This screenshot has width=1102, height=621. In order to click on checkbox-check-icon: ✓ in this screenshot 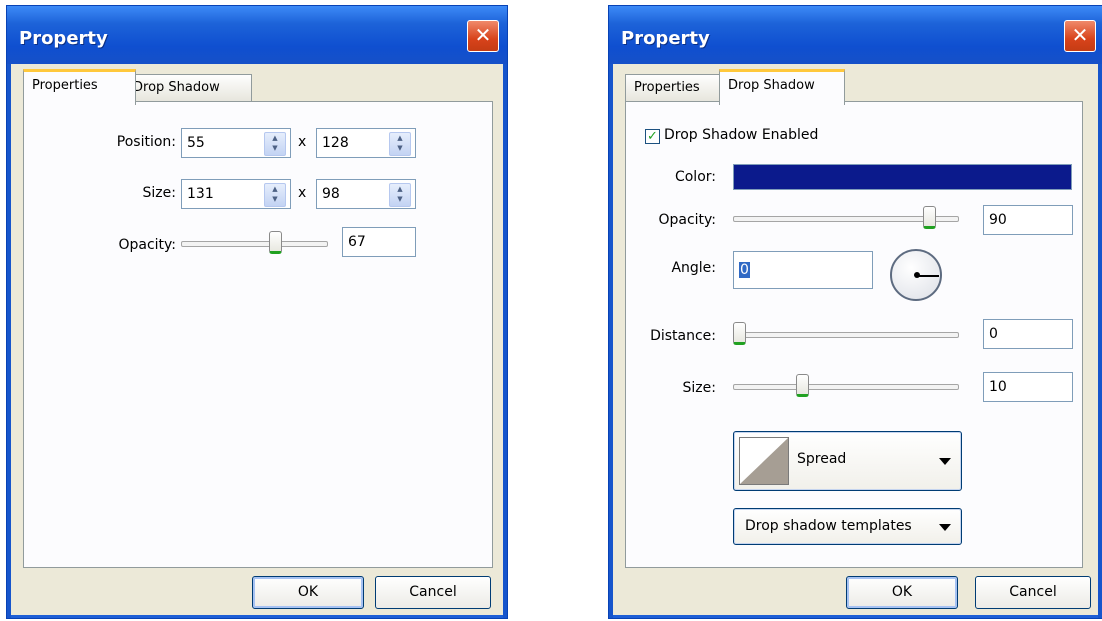, I will do `click(652, 136)`.